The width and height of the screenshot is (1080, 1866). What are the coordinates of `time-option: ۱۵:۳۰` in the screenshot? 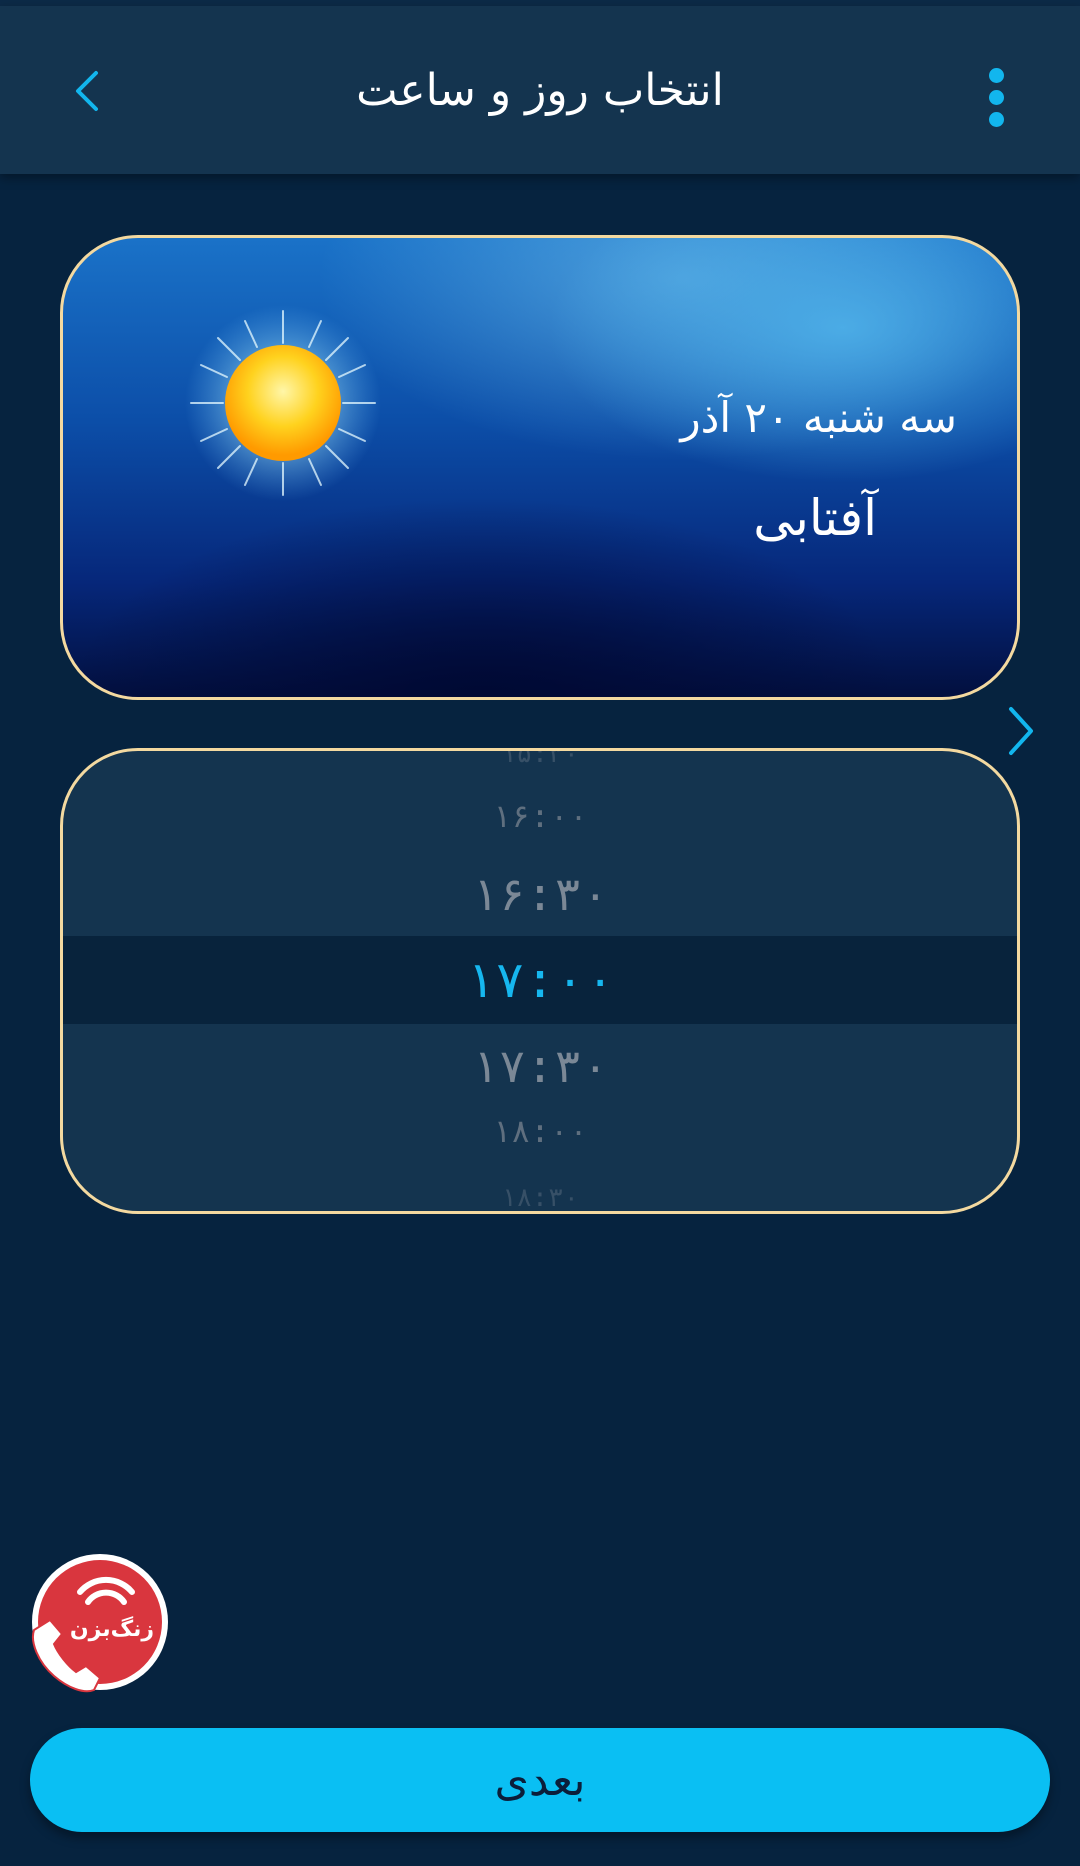 It's located at (540, 760).